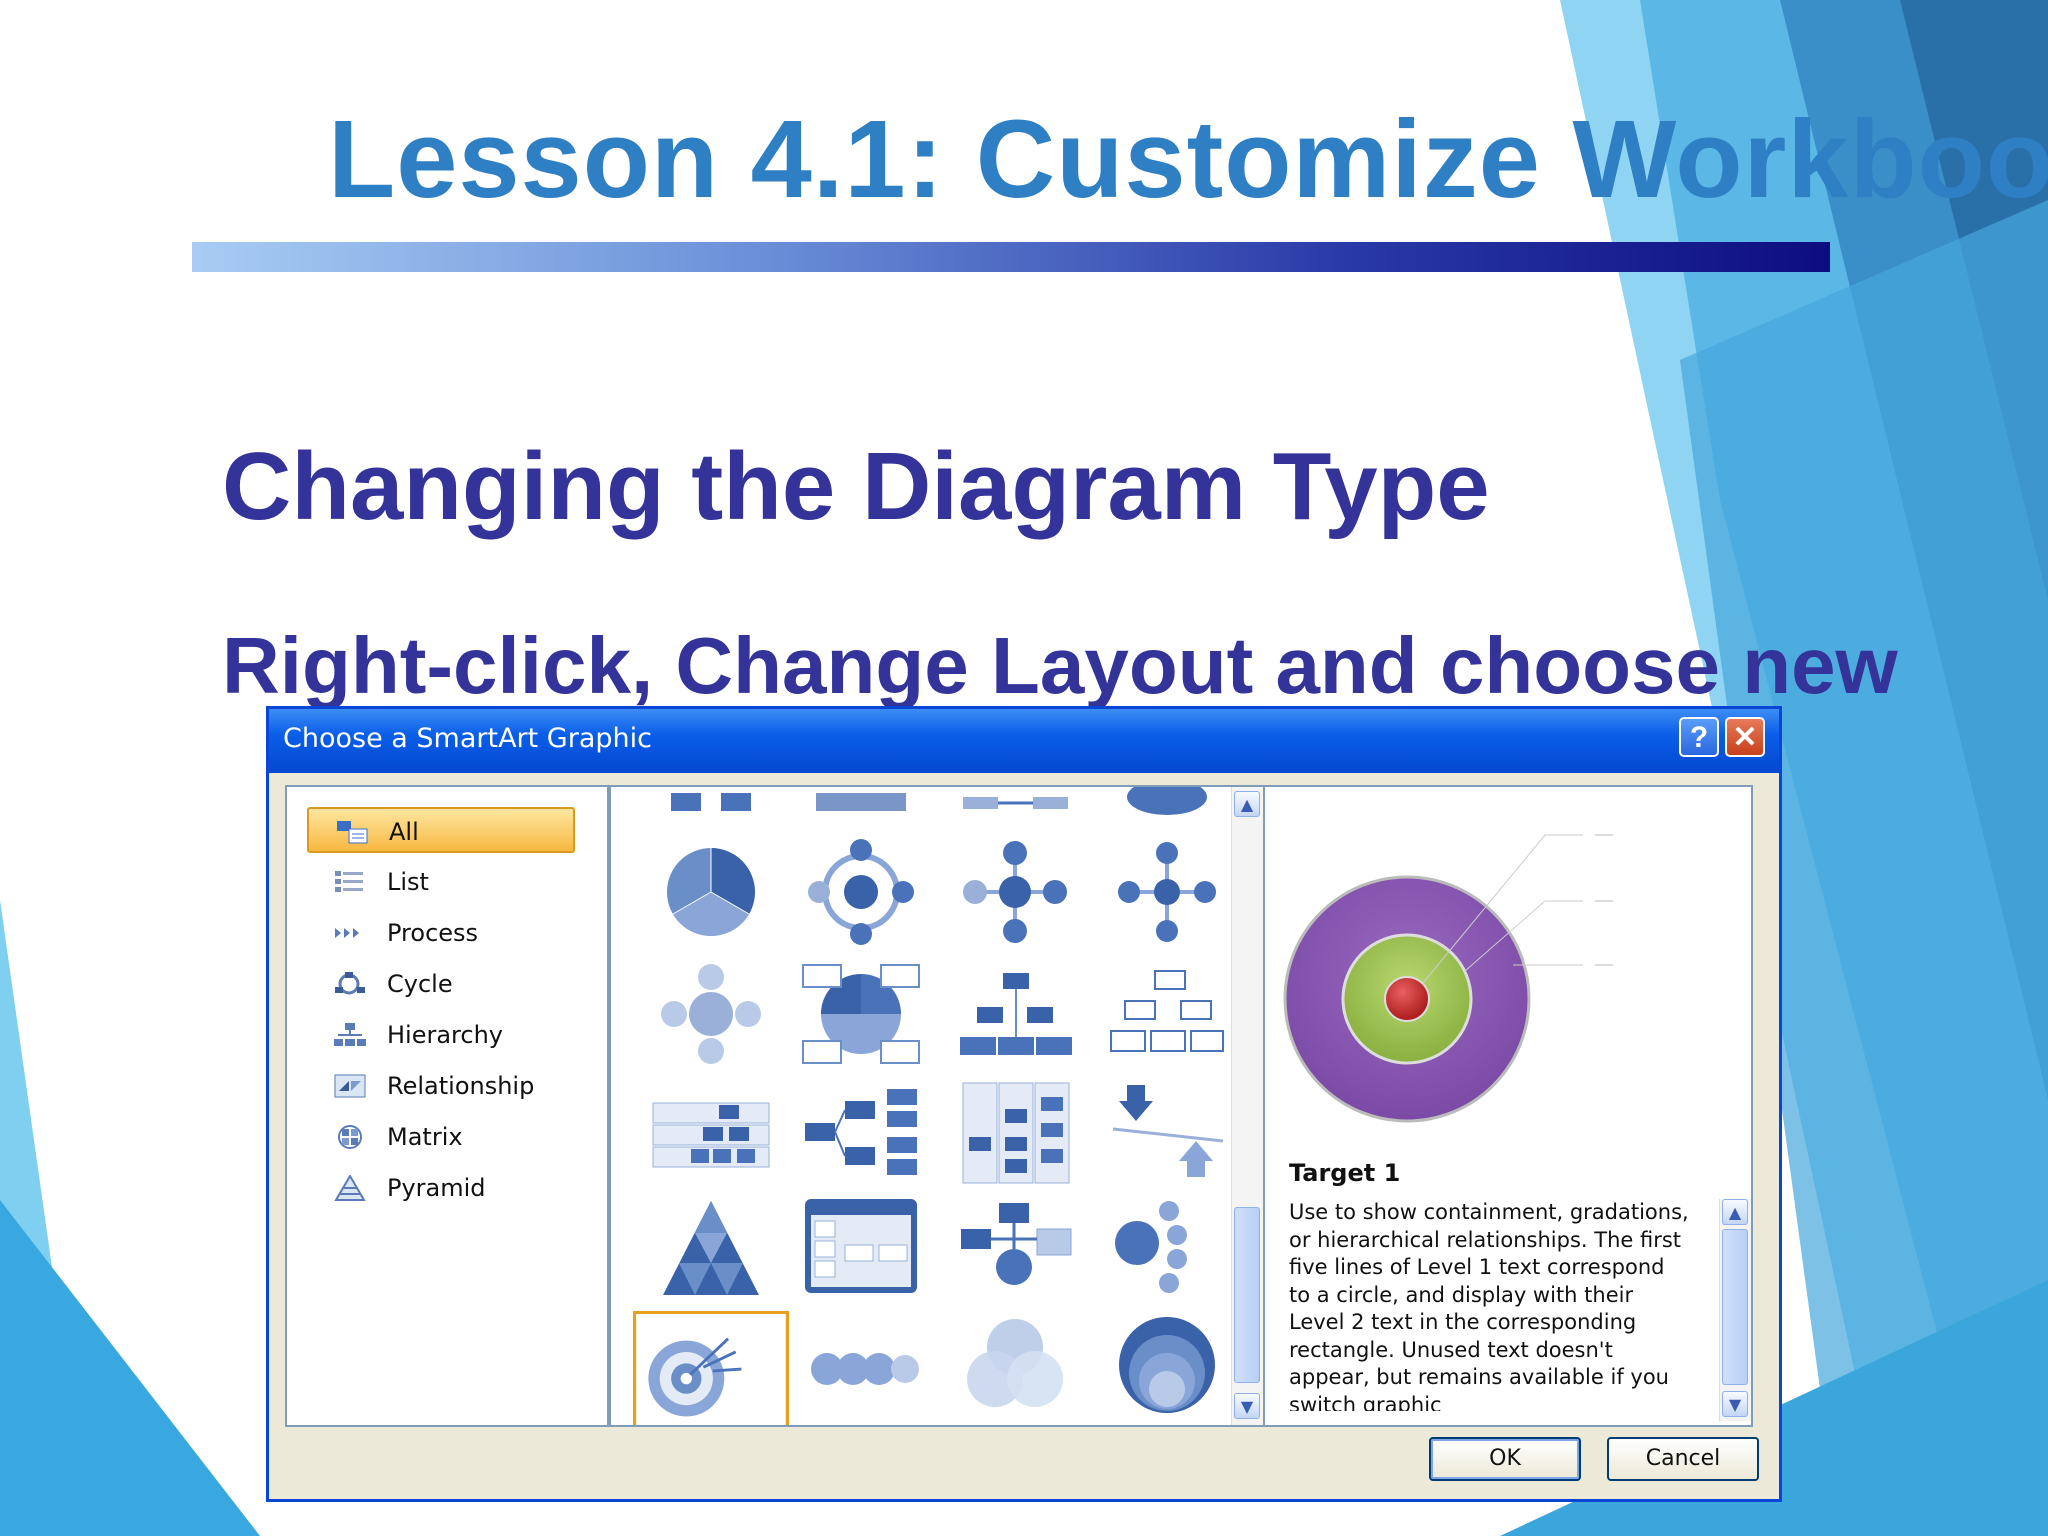  Describe the element at coordinates (404, 832) in the screenshot. I see `category-label: All` at that location.